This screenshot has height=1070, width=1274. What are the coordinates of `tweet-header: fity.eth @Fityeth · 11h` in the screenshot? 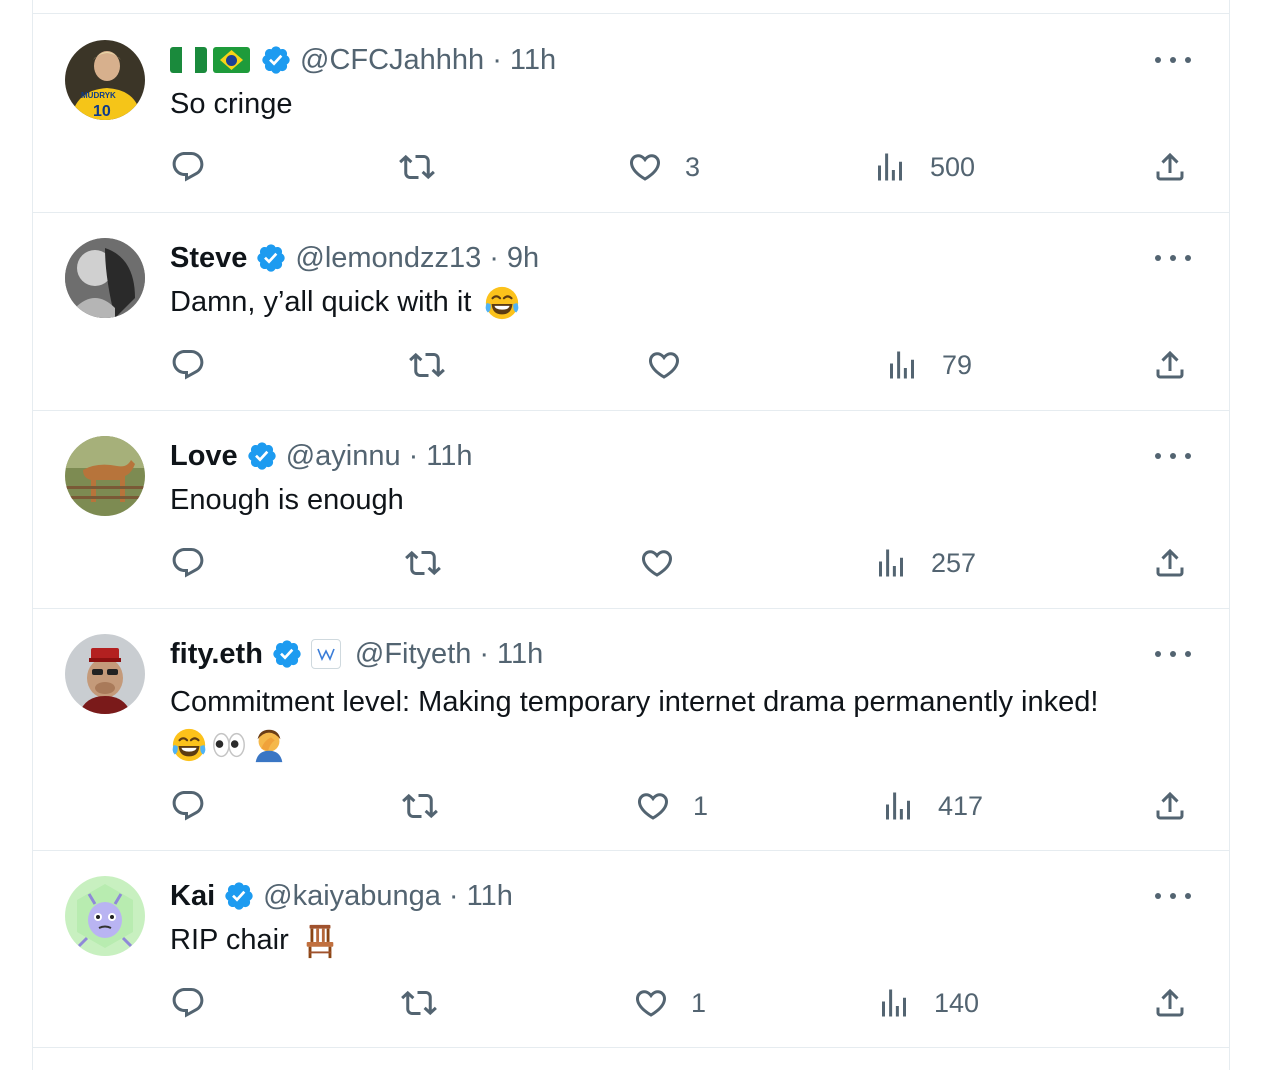 It's located at (356, 654).